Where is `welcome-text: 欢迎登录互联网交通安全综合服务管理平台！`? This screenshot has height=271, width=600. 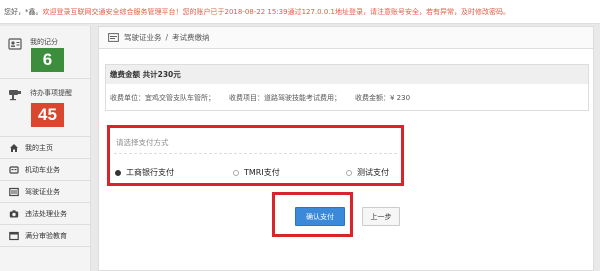
welcome-text: 欢迎登录互联网交通安全综合服务管理平台！ is located at coordinates (112, 11).